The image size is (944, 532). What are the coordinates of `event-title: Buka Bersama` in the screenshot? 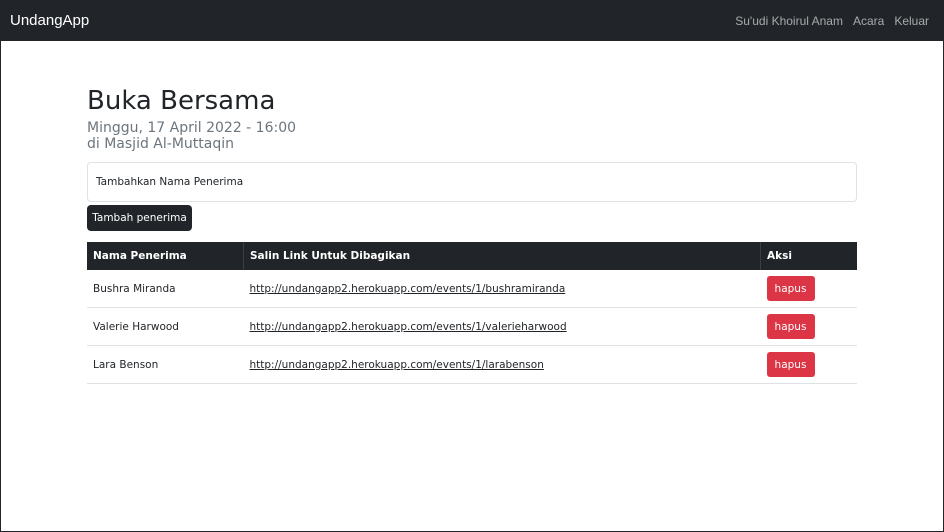 It's located at (181, 101).